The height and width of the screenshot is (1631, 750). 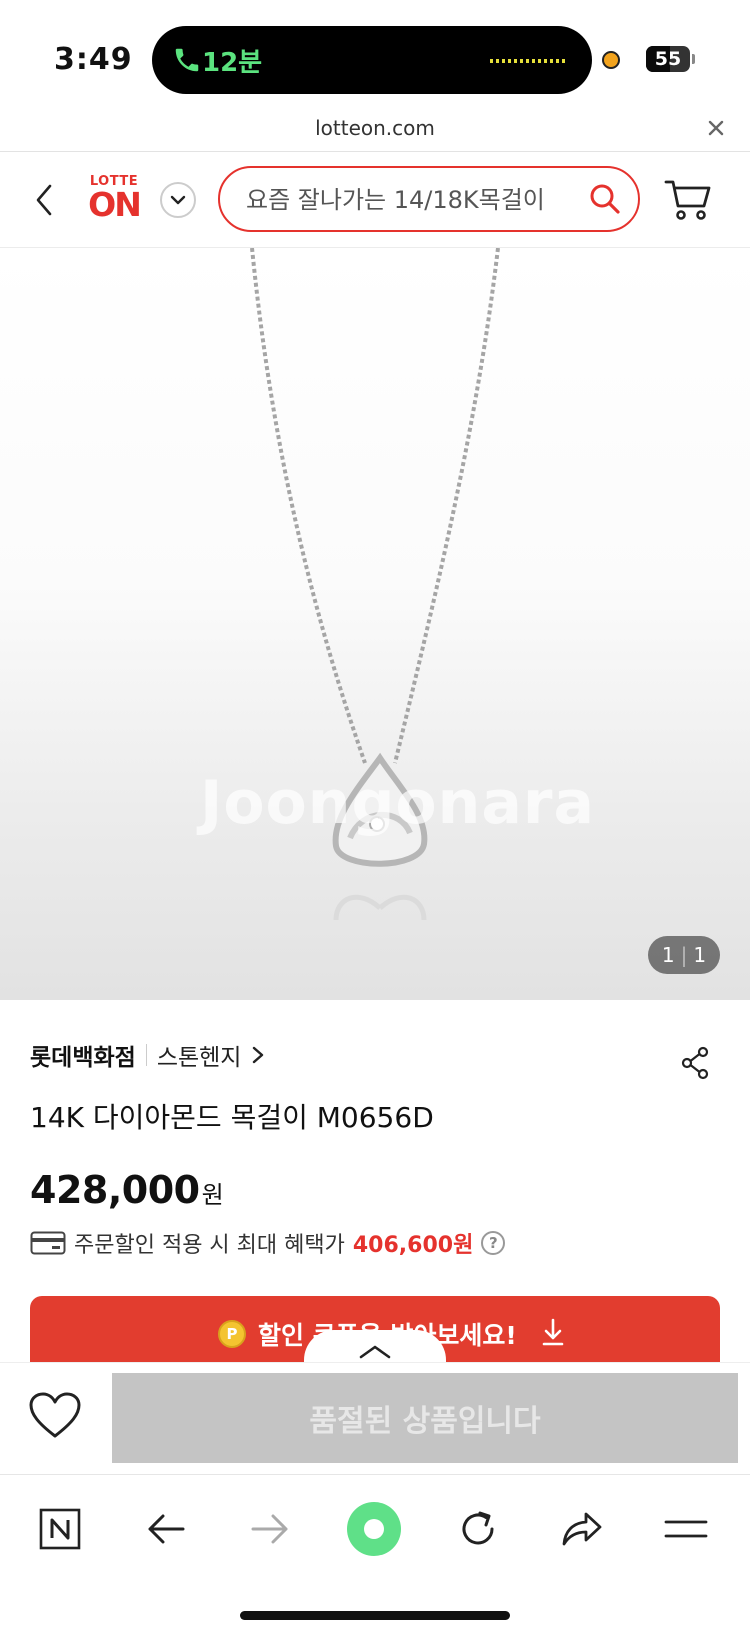 What do you see at coordinates (48, 1243) in the screenshot?
I see `card-icon` at bounding box center [48, 1243].